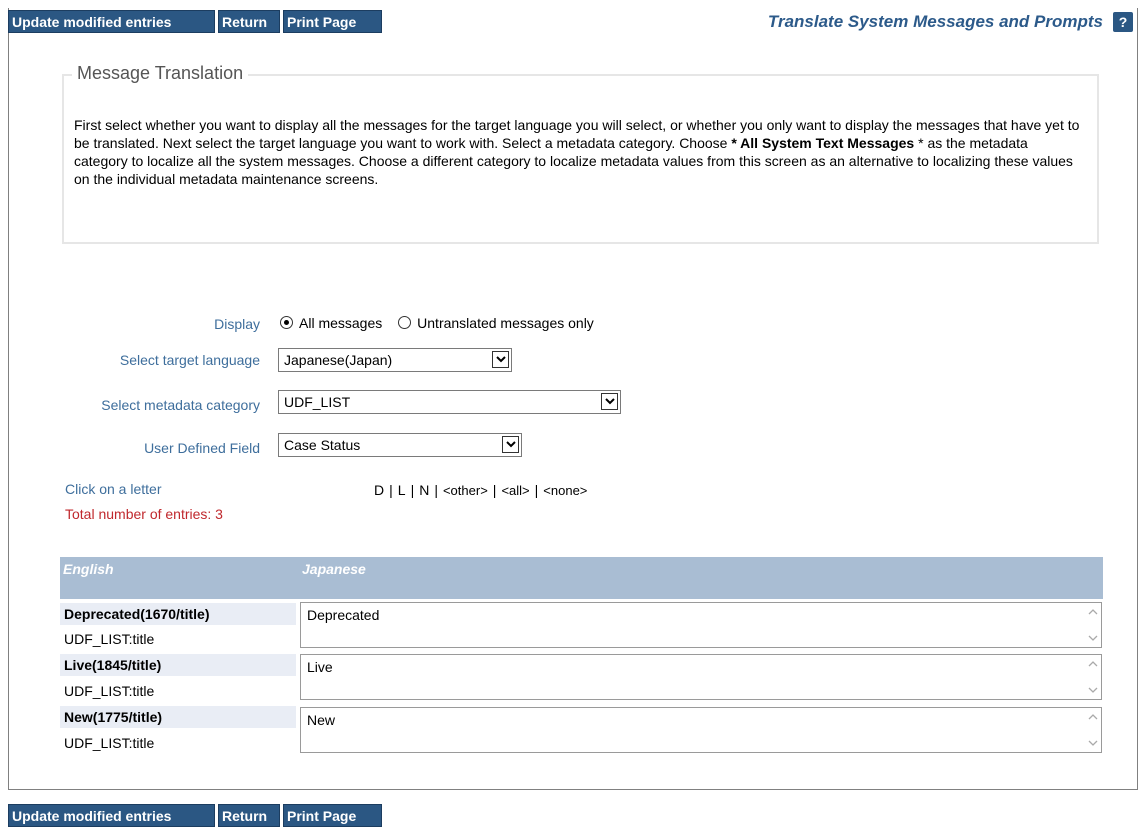  What do you see at coordinates (286, 322) in the screenshot?
I see `all-messages-radio` at bounding box center [286, 322].